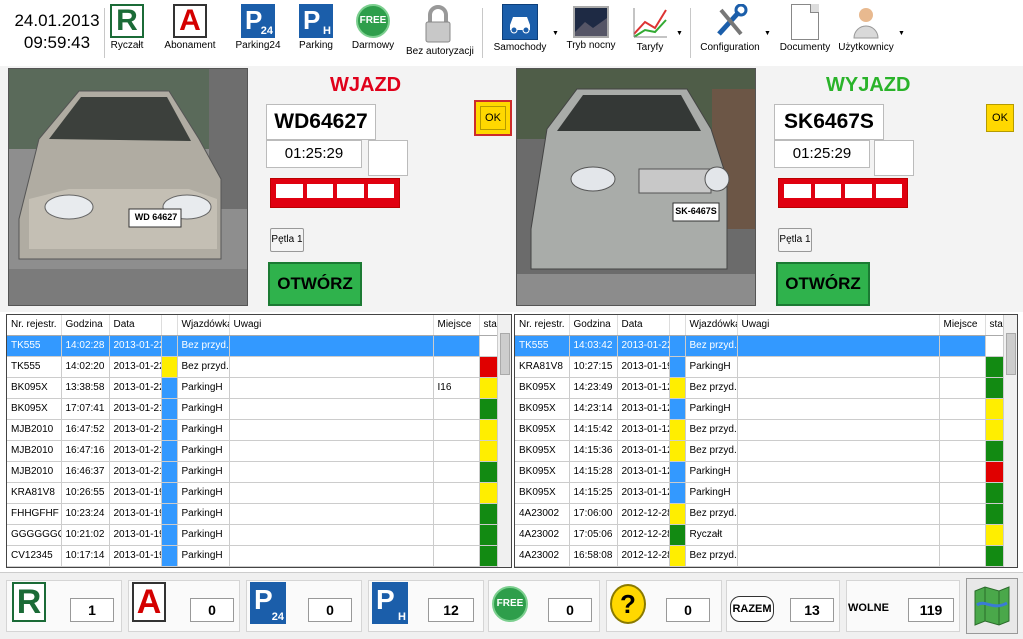  Describe the element at coordinates (650, 28) in the screenshot. I see `taryfy-button: Taryfy` at that location.